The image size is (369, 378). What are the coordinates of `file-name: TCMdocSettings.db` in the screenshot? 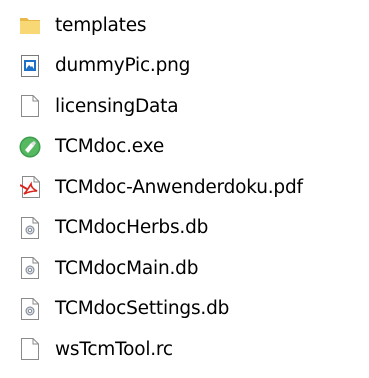 It's located at (142, 309).